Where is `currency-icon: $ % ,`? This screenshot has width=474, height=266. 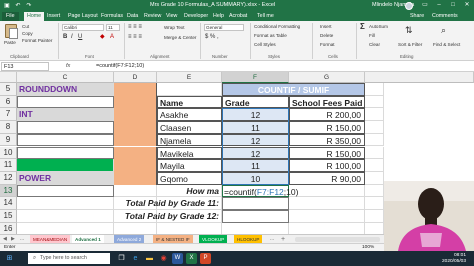 currency-icon: $ % , is located at coordinates (212, 37).